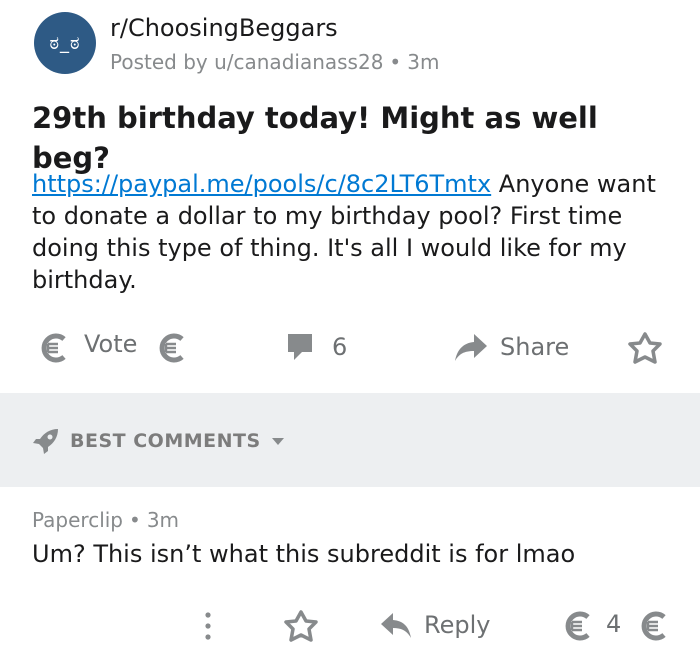 This screenshot has height=657, width=700. Describe the element at coordinates (111, 344) in the screenshot. I see `vote-label: Vote` at that location.